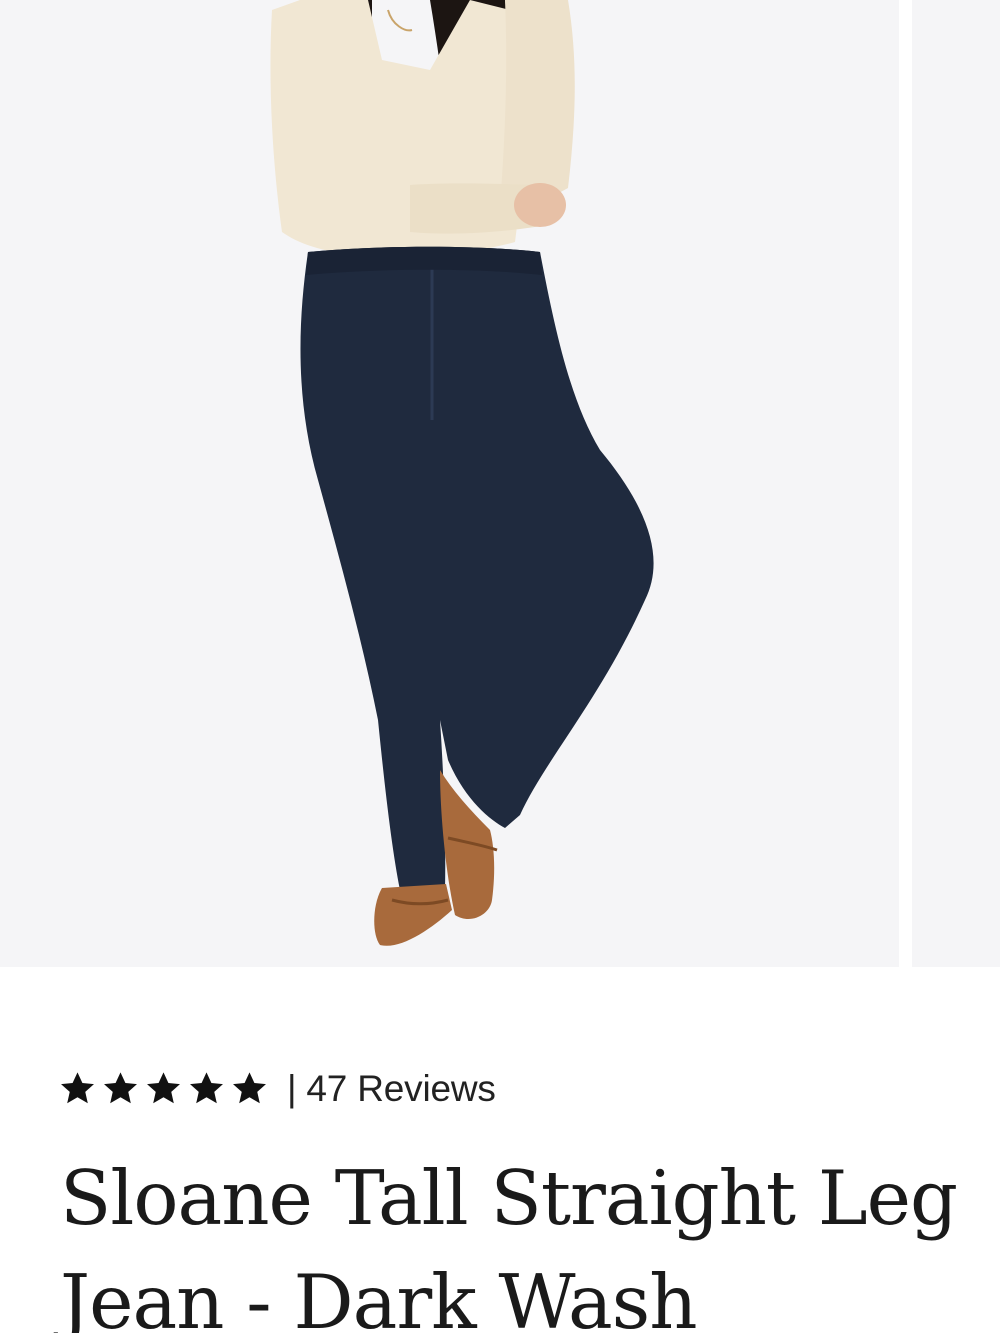 The image size is (1000, 1333). Describe the element at coordinates (277, 1089) in the screenshot. I see `rating-row: | 47 Reviews` at that location.